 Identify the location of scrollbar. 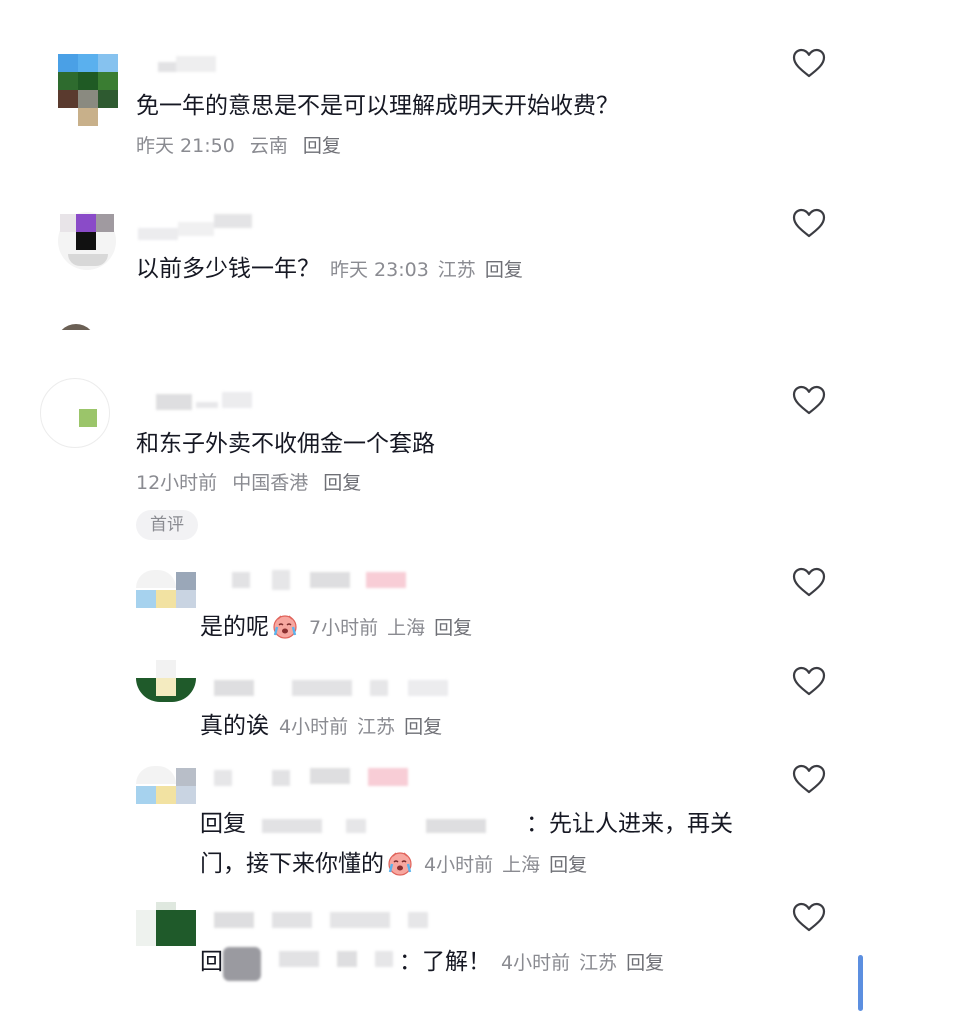
(860, 983).